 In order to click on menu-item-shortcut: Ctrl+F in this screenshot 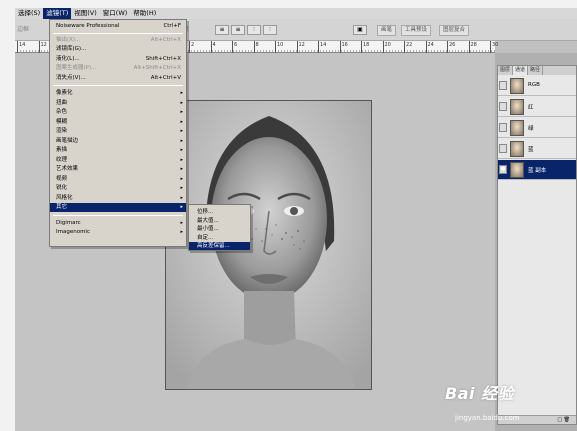, I will do `click(172, 26)`.